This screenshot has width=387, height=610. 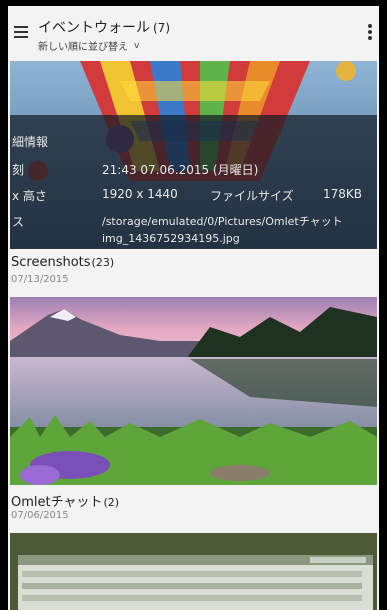 What do you see at coordinates (40, 279) in the screenshot?
I see `album-date: 07/13/2015` at bounding box center [40, 279].